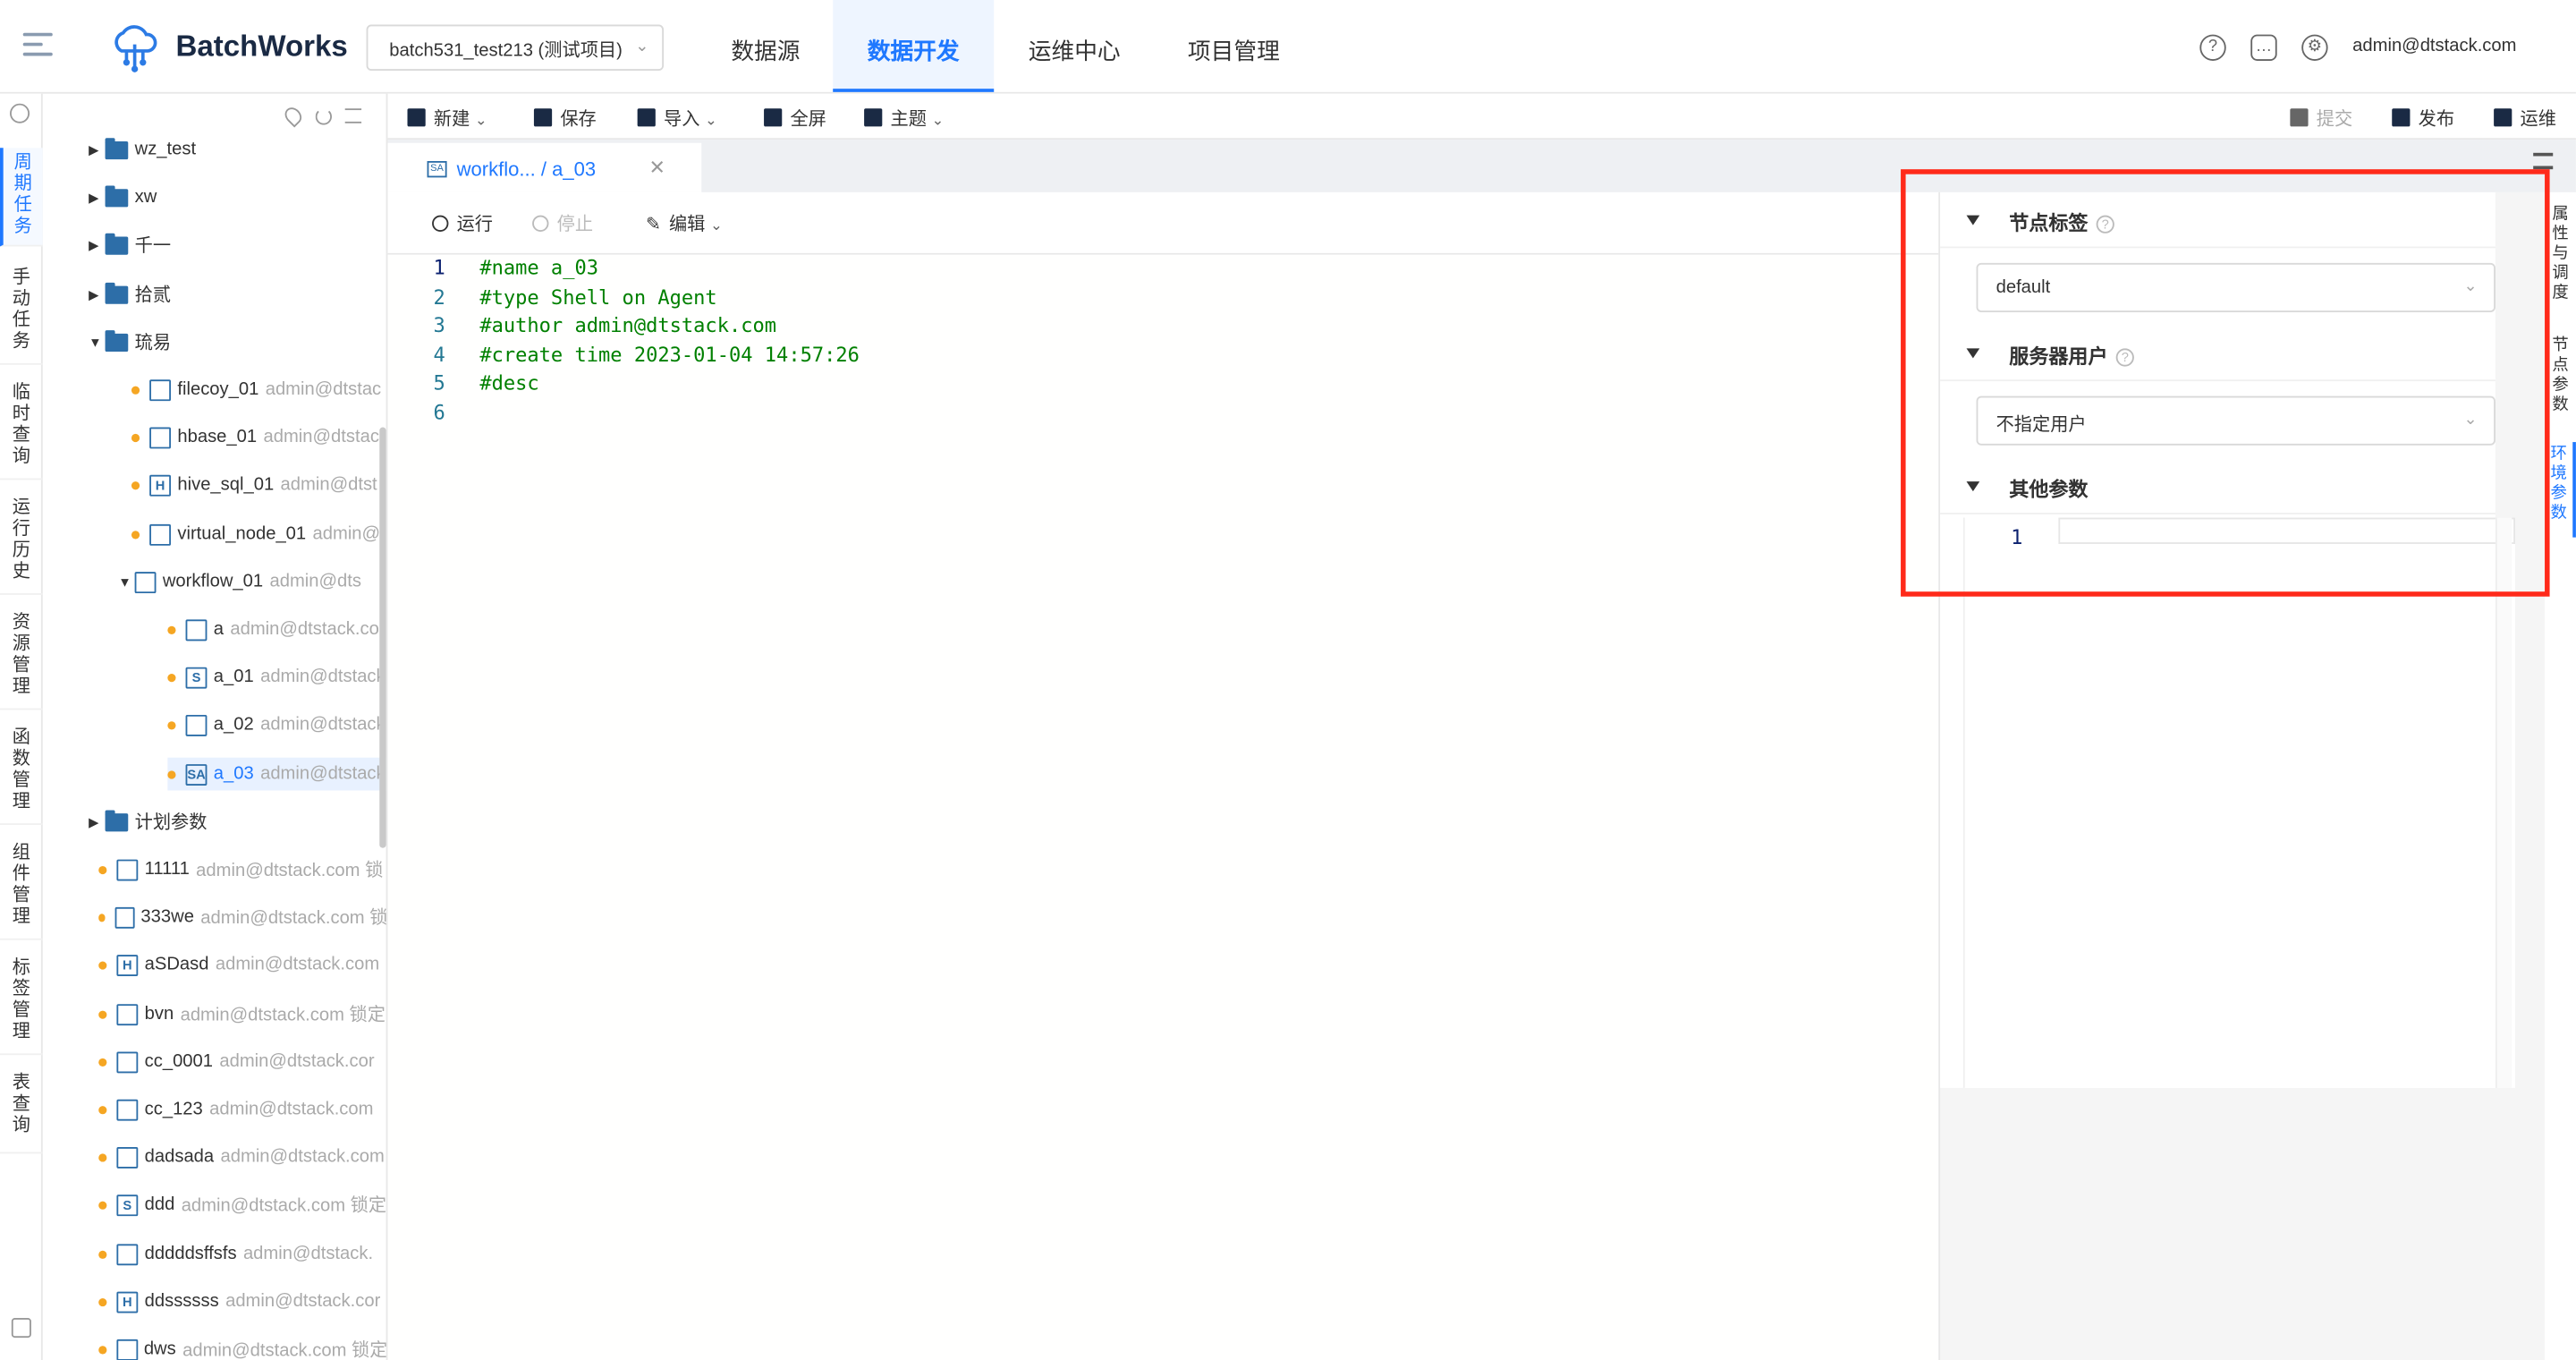  Describe the element at coordinates (515, 47) in the screenshot. I see `project-select: batch531_test213 (测试项目) ⌄` at that location.